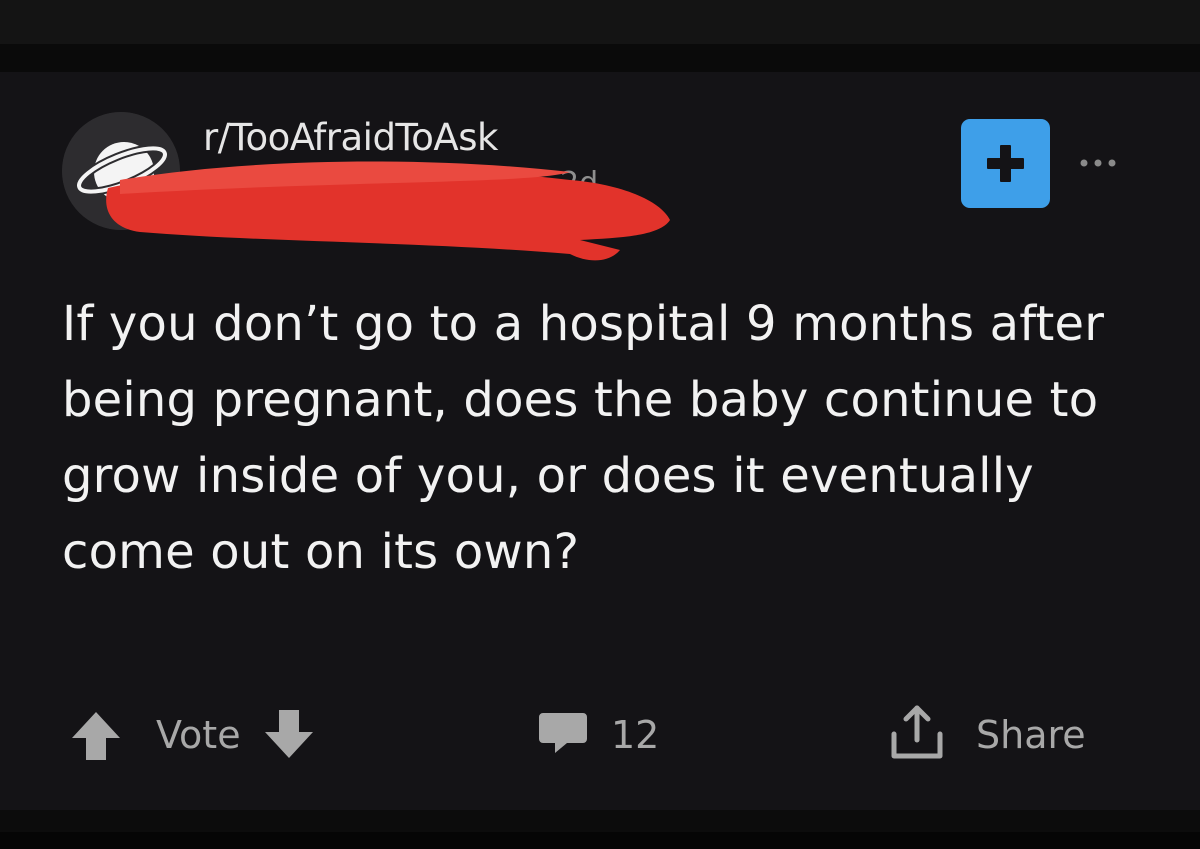 The height and width of the screenshot is (849, 1200). I want to click on vote-label: Vote, so click(198, 735).